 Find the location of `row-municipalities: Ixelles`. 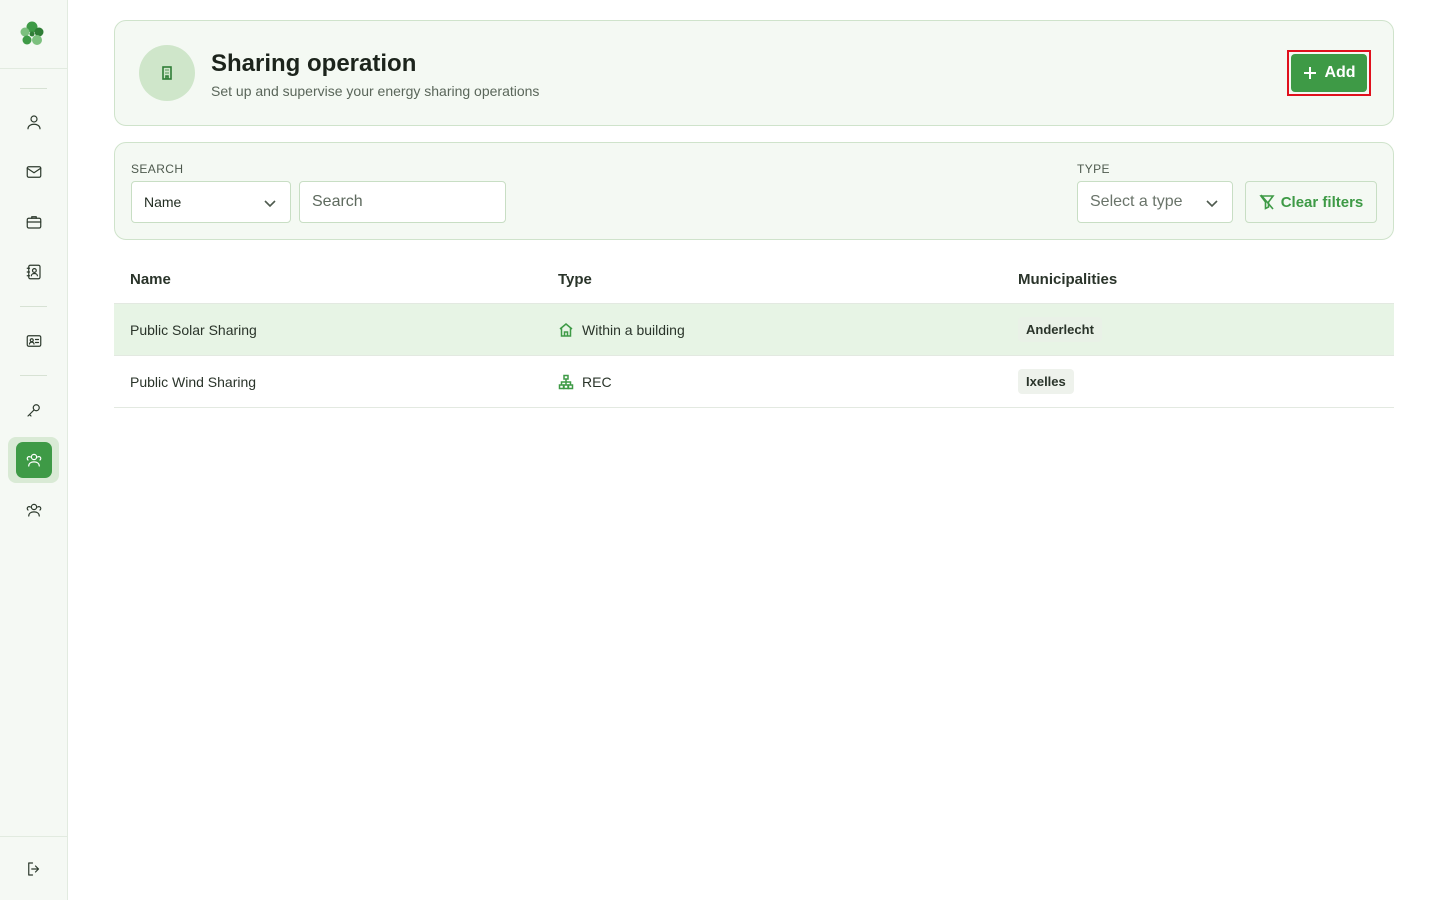

row-municipalities: Ixelles is located at coordinates (1206, 381).